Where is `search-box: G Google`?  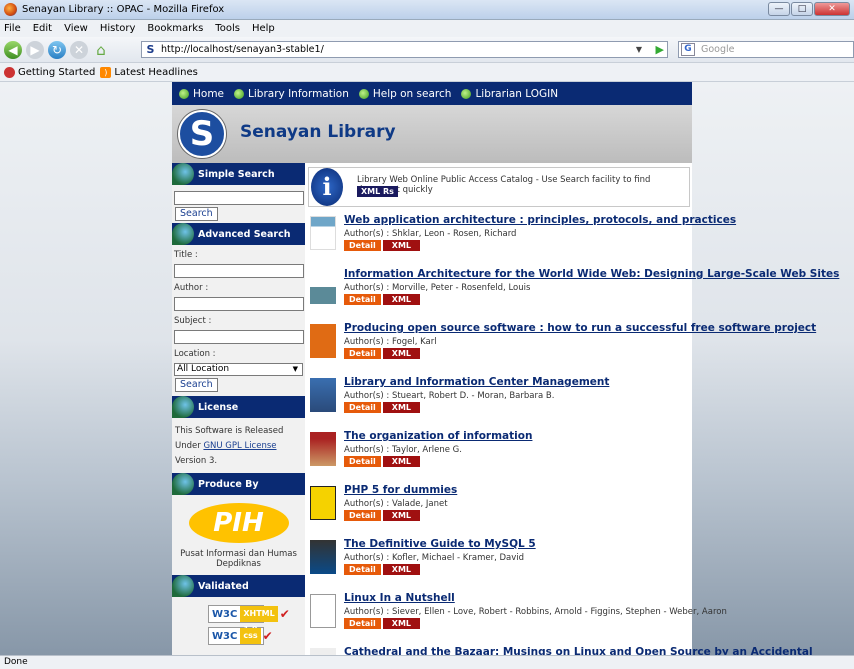
search-box: G Google is located at coordinates (766, 49).